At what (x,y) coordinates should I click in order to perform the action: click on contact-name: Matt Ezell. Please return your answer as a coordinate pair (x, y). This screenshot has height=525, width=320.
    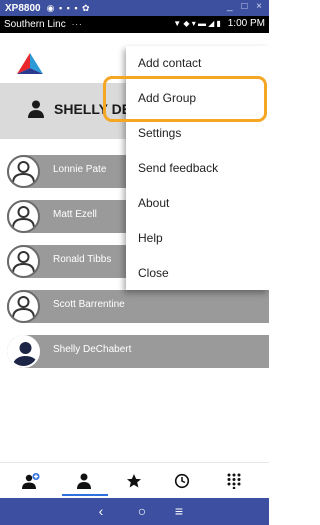
    Looking at the image, I should click on (75, 214).